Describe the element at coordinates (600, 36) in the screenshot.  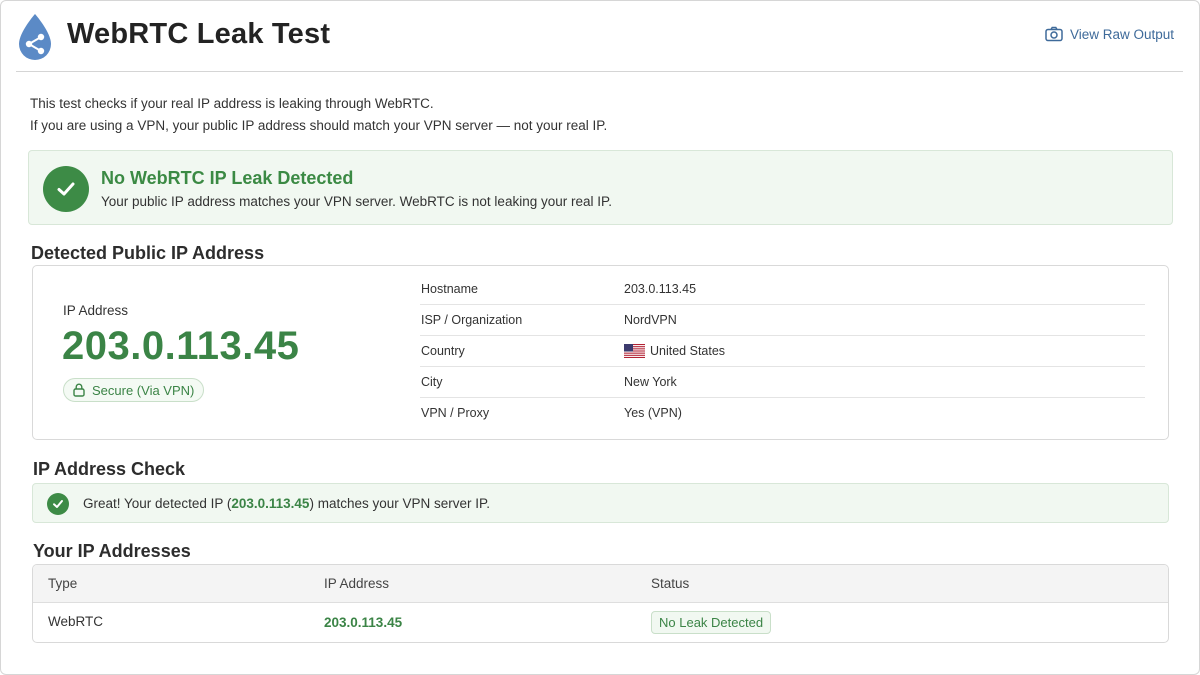
I see `header: WebRTC Leak Test View Raw Output` at that location.